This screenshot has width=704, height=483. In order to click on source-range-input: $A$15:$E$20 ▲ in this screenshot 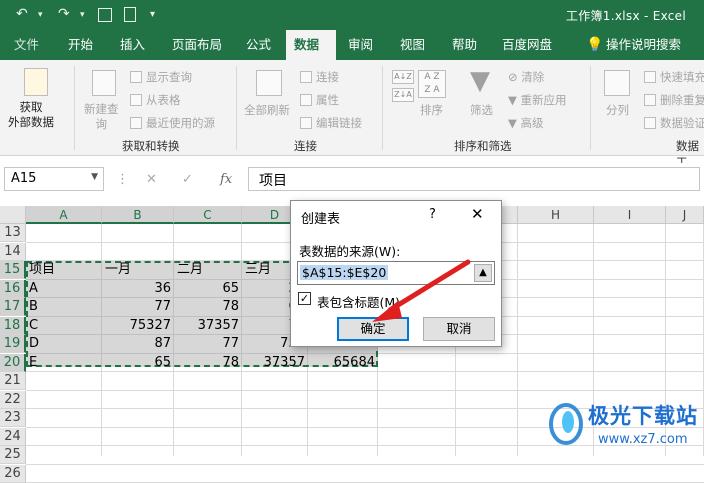, I will do `click(396, 273)`.